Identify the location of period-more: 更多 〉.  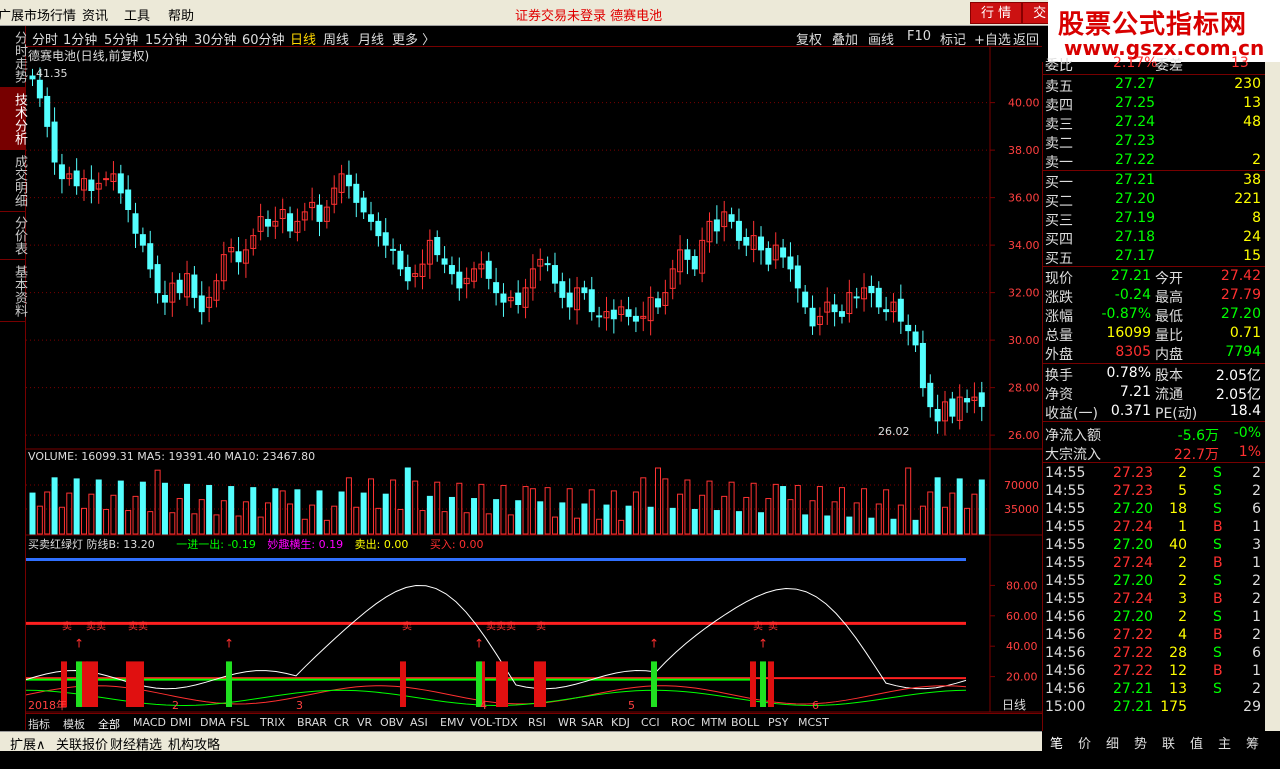
(413, 38).